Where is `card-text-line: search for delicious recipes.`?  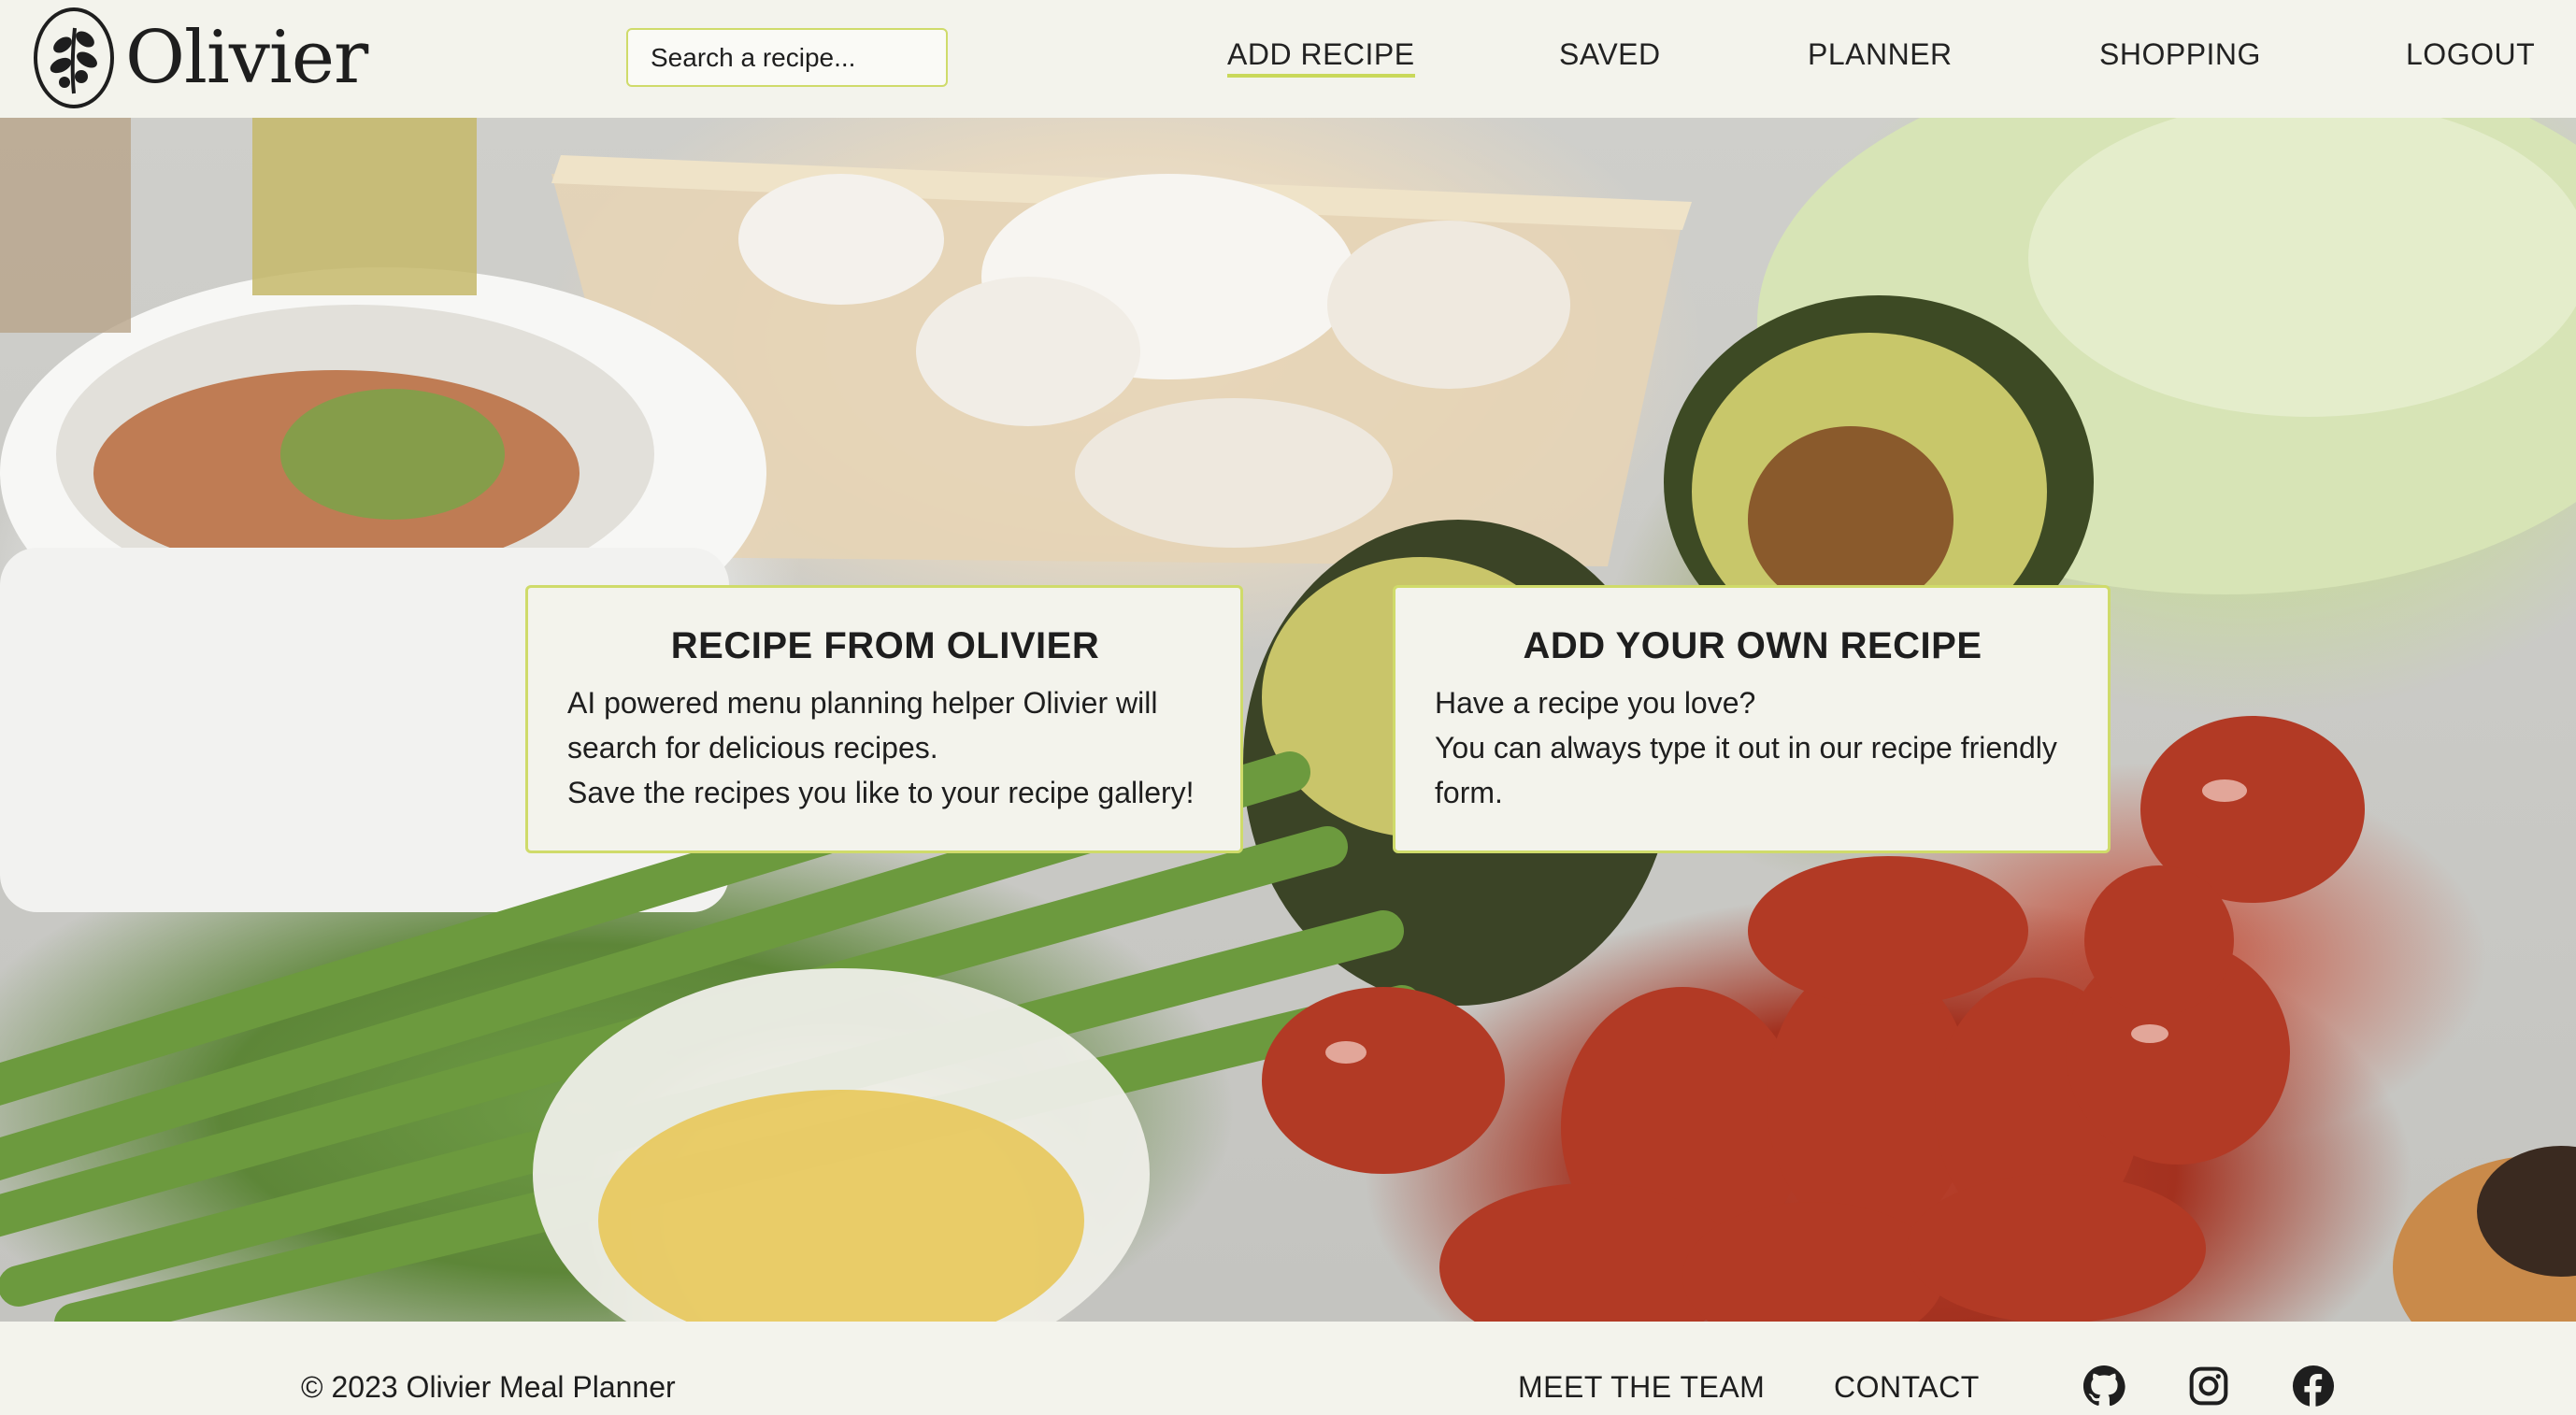
card-text-line: search for delicious recipes. is located at coordinates (752, 748).